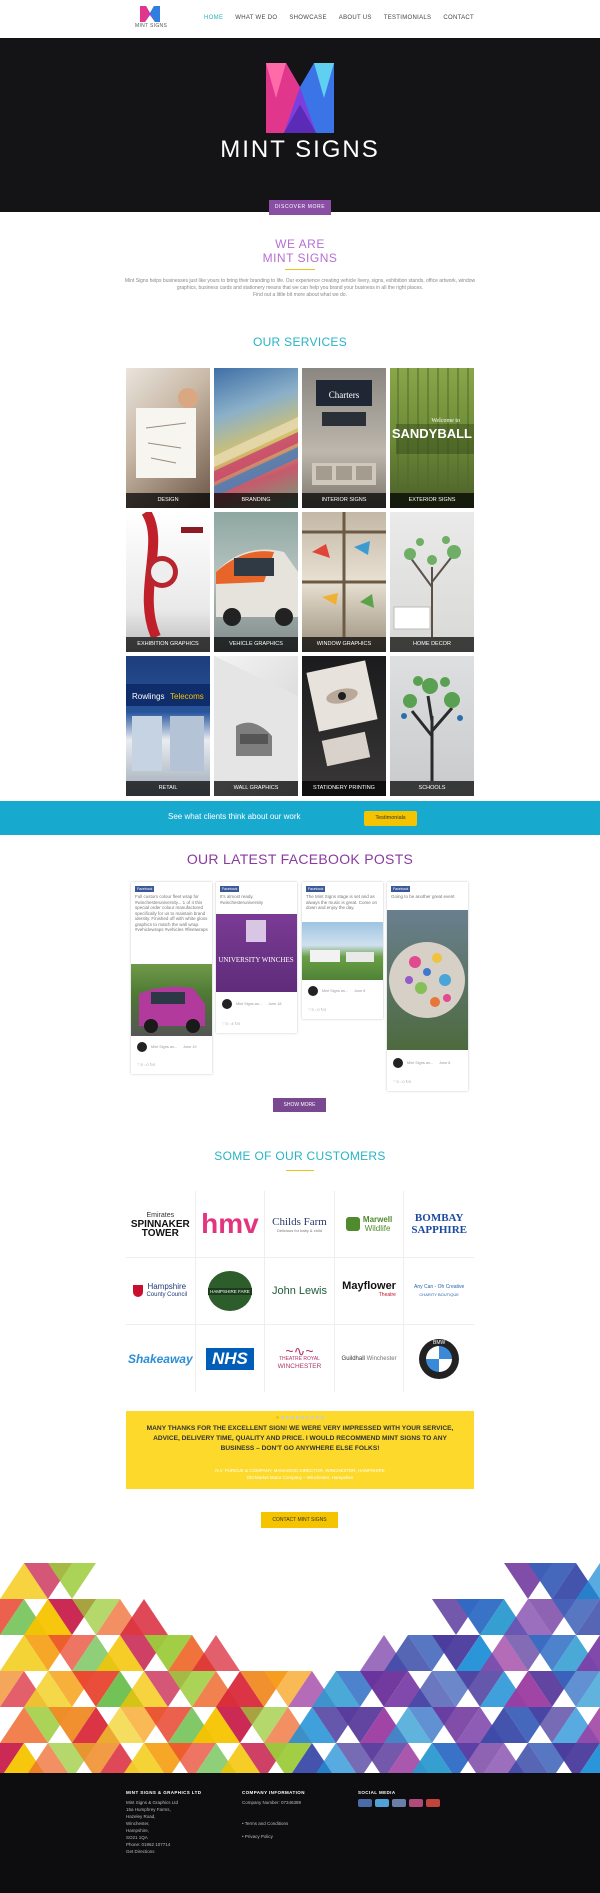 This screenshot has width=600, height=1893. What do you see at coordinates (299, 1520) in the screenshot?
I see `contact-mint-signs-button: CONTACT MINT SIGNS` at bounding box center [299, 1520].